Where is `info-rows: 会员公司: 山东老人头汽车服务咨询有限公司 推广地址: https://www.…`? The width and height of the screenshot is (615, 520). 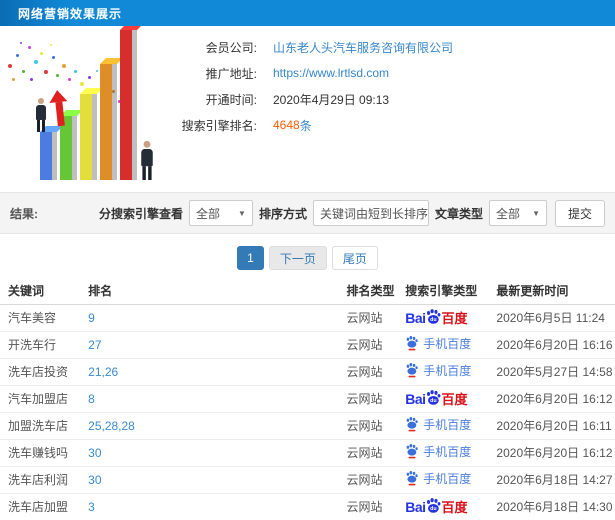 info-rows: 会员公司: 山东老人头汽车服务咨询有限公司 推广地址: https://www.… is located at coordinates (307, 108).